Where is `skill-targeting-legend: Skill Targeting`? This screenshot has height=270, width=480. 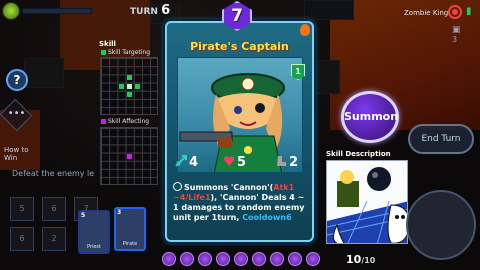 skill-targeting-legend: Skill Targeting is located at coordinates (125, 52).